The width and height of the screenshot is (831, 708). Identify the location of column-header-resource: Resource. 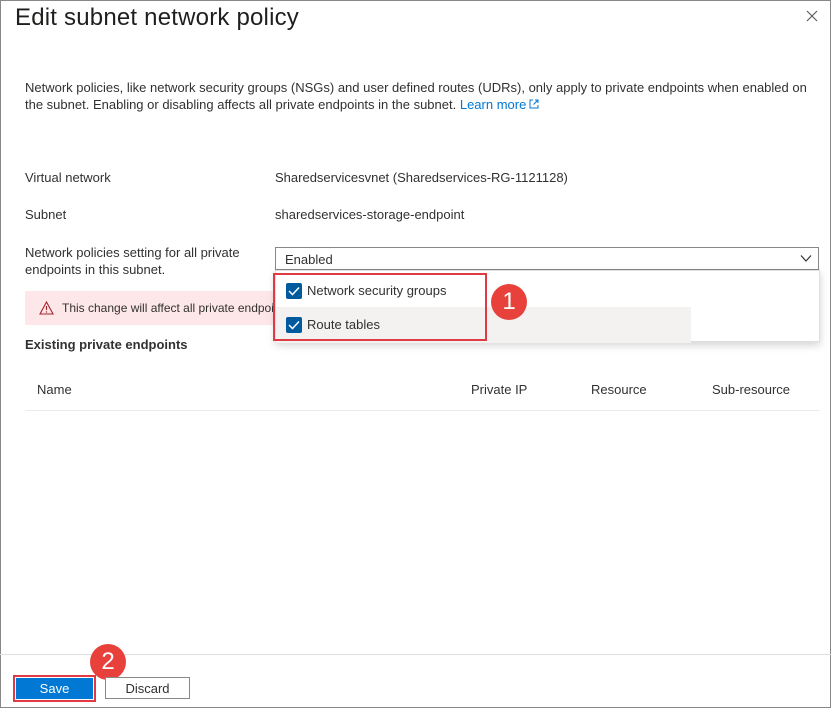
(619, 389).